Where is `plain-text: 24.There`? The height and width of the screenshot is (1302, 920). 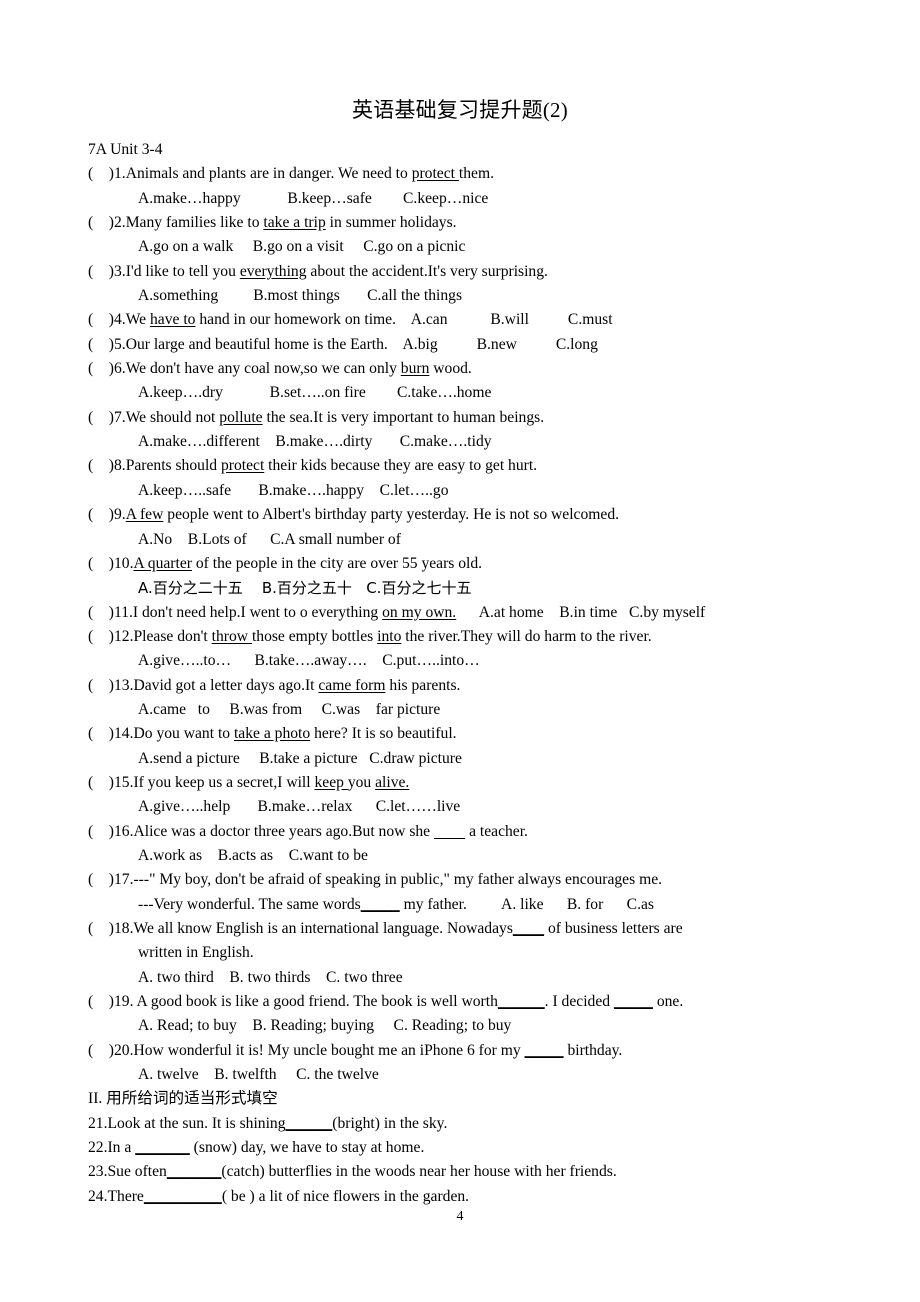 plain-text: 24.There is located at coordinates (116, 1196).